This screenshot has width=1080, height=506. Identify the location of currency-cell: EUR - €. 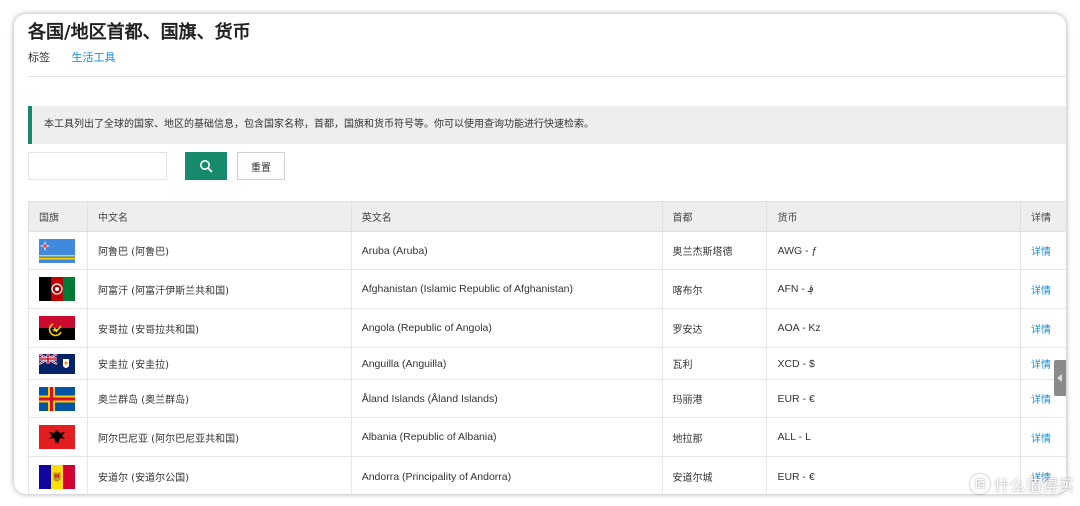
(893, 398).